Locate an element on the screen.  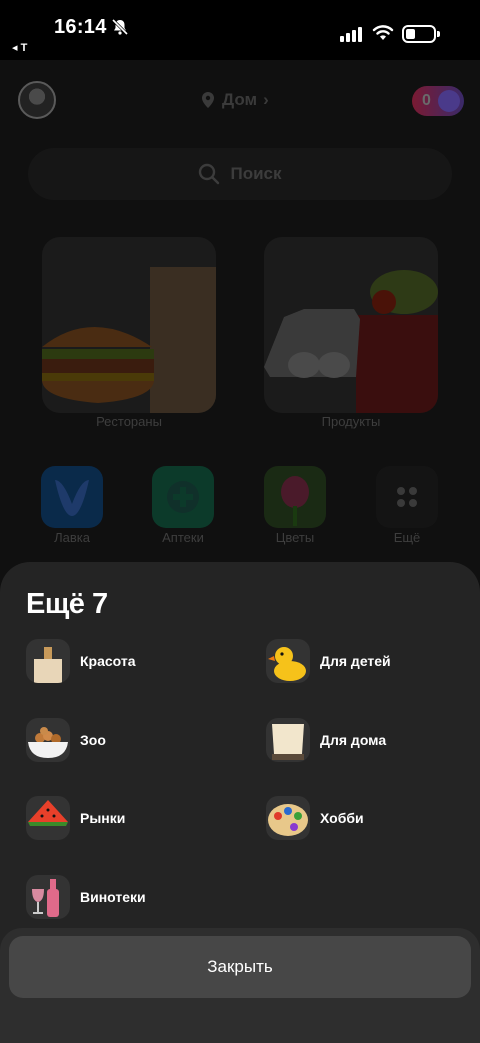
status-time: 16:14 is located at coordinates (80, 27).